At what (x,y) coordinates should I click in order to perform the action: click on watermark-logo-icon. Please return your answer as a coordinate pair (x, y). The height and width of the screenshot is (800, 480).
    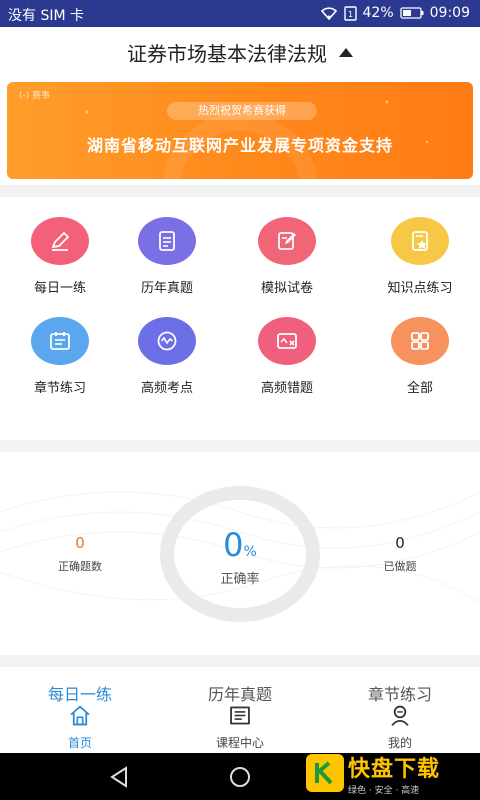
    Looking at the image, I should click on (325, 773).